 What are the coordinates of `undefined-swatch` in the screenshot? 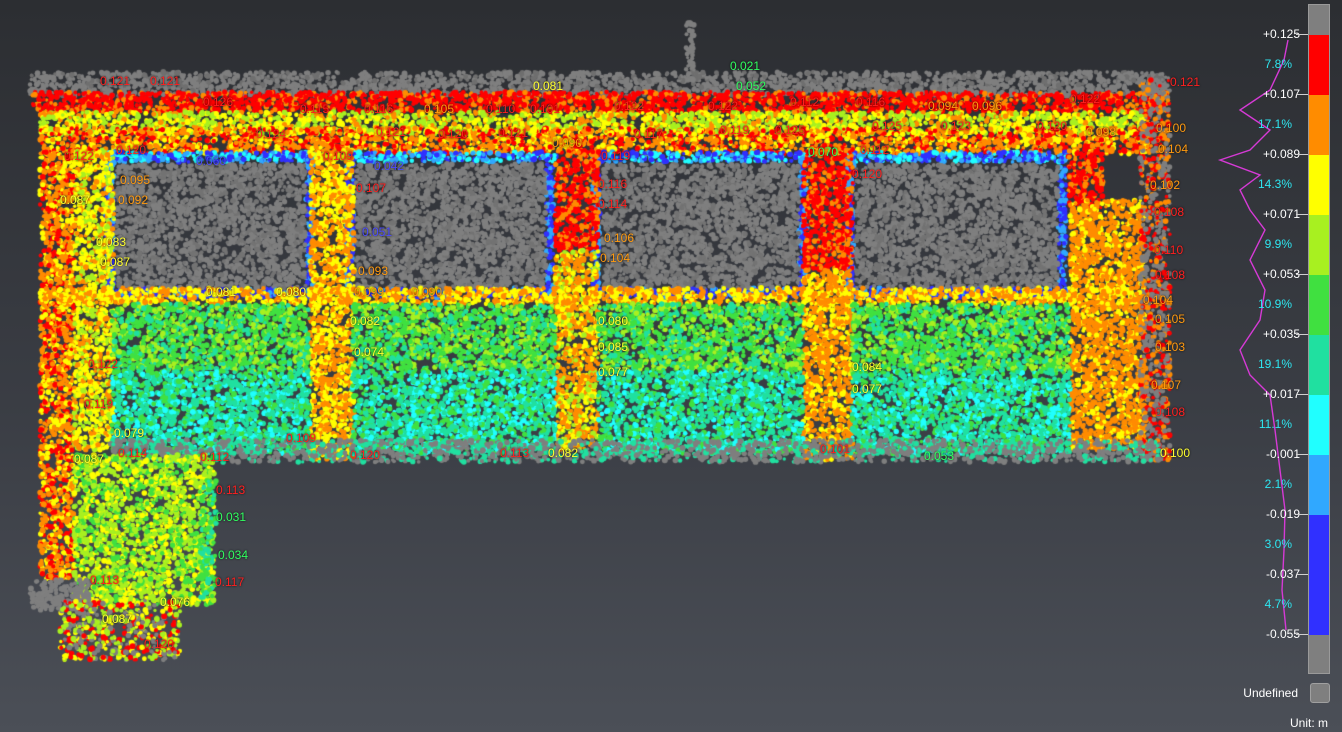 It's located at (1320, 693).